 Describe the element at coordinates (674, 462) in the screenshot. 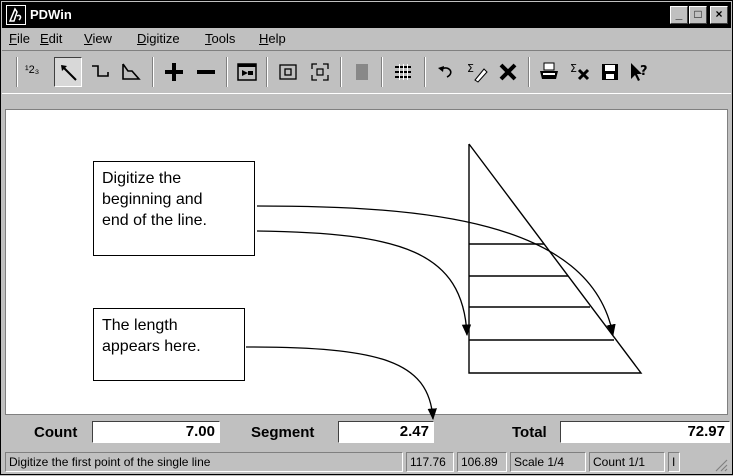

I see `status-extra: I` at that location.